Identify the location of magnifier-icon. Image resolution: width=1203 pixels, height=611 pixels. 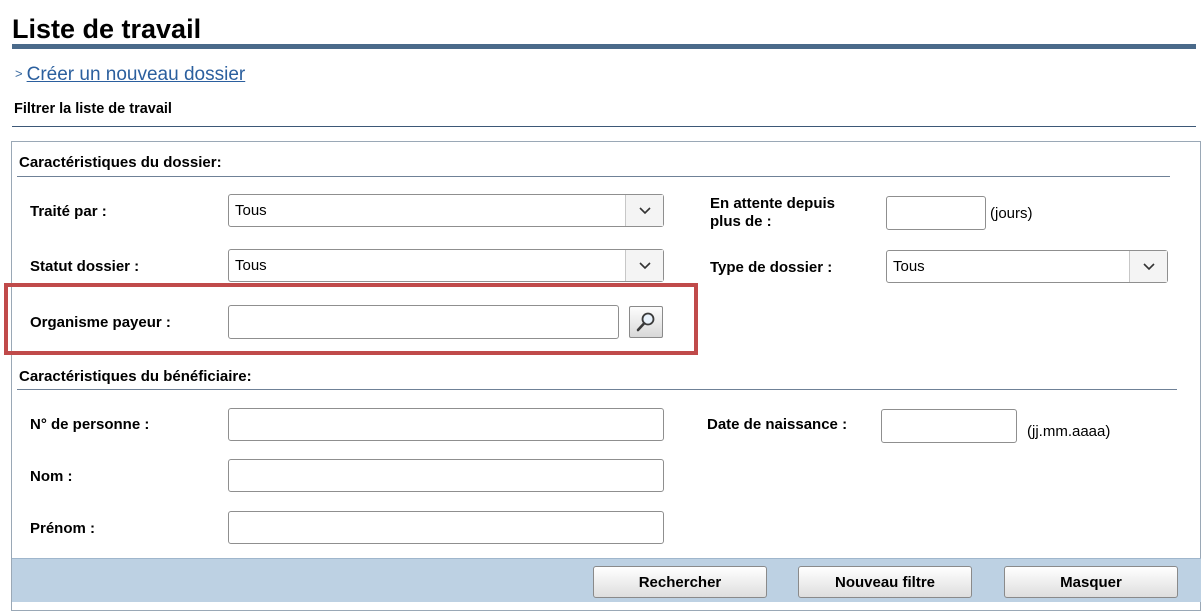
(645, 322).